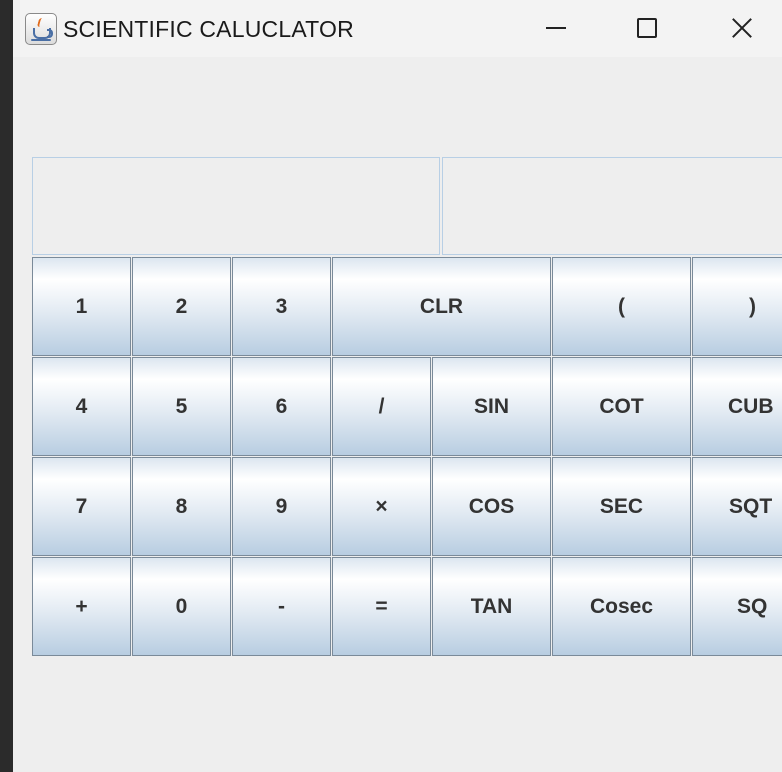  Describe the element at coordinates (397, 28) in the screenshot. I see `title-bar: SCIENTIFIC CALUCLATOR` at that location.